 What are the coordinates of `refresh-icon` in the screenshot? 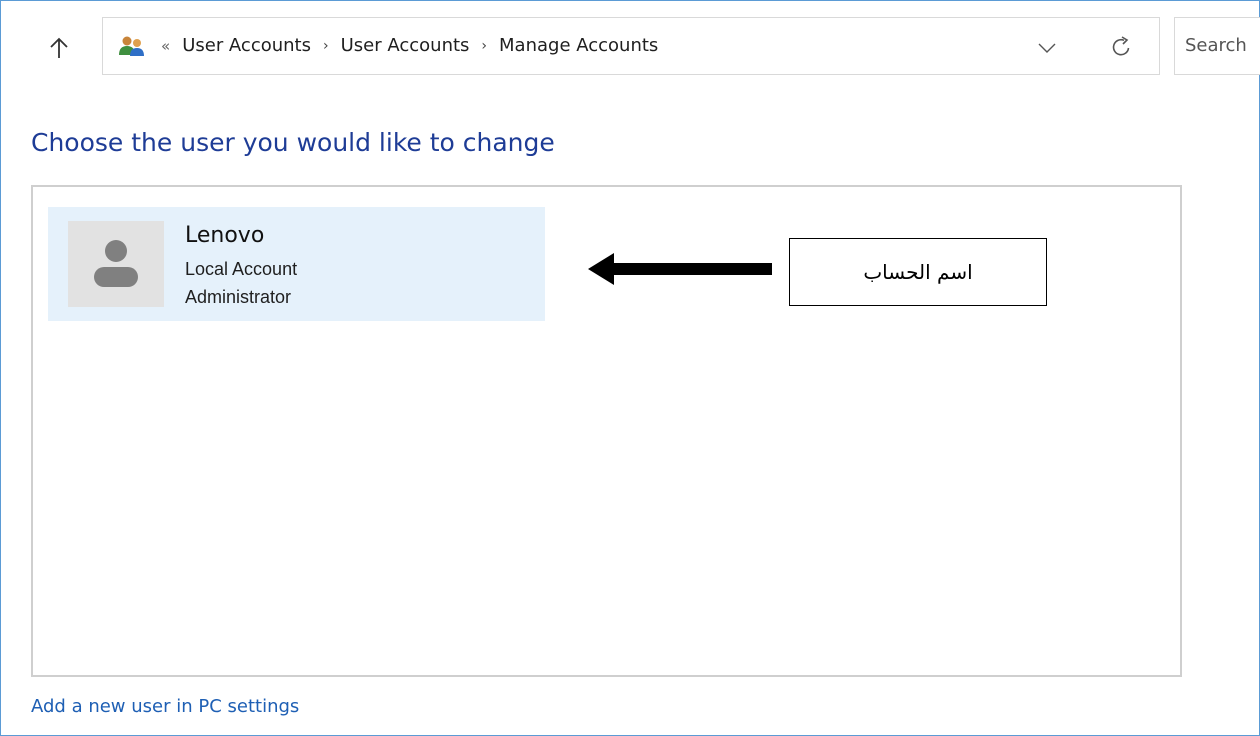 It's located at (1121, 46).